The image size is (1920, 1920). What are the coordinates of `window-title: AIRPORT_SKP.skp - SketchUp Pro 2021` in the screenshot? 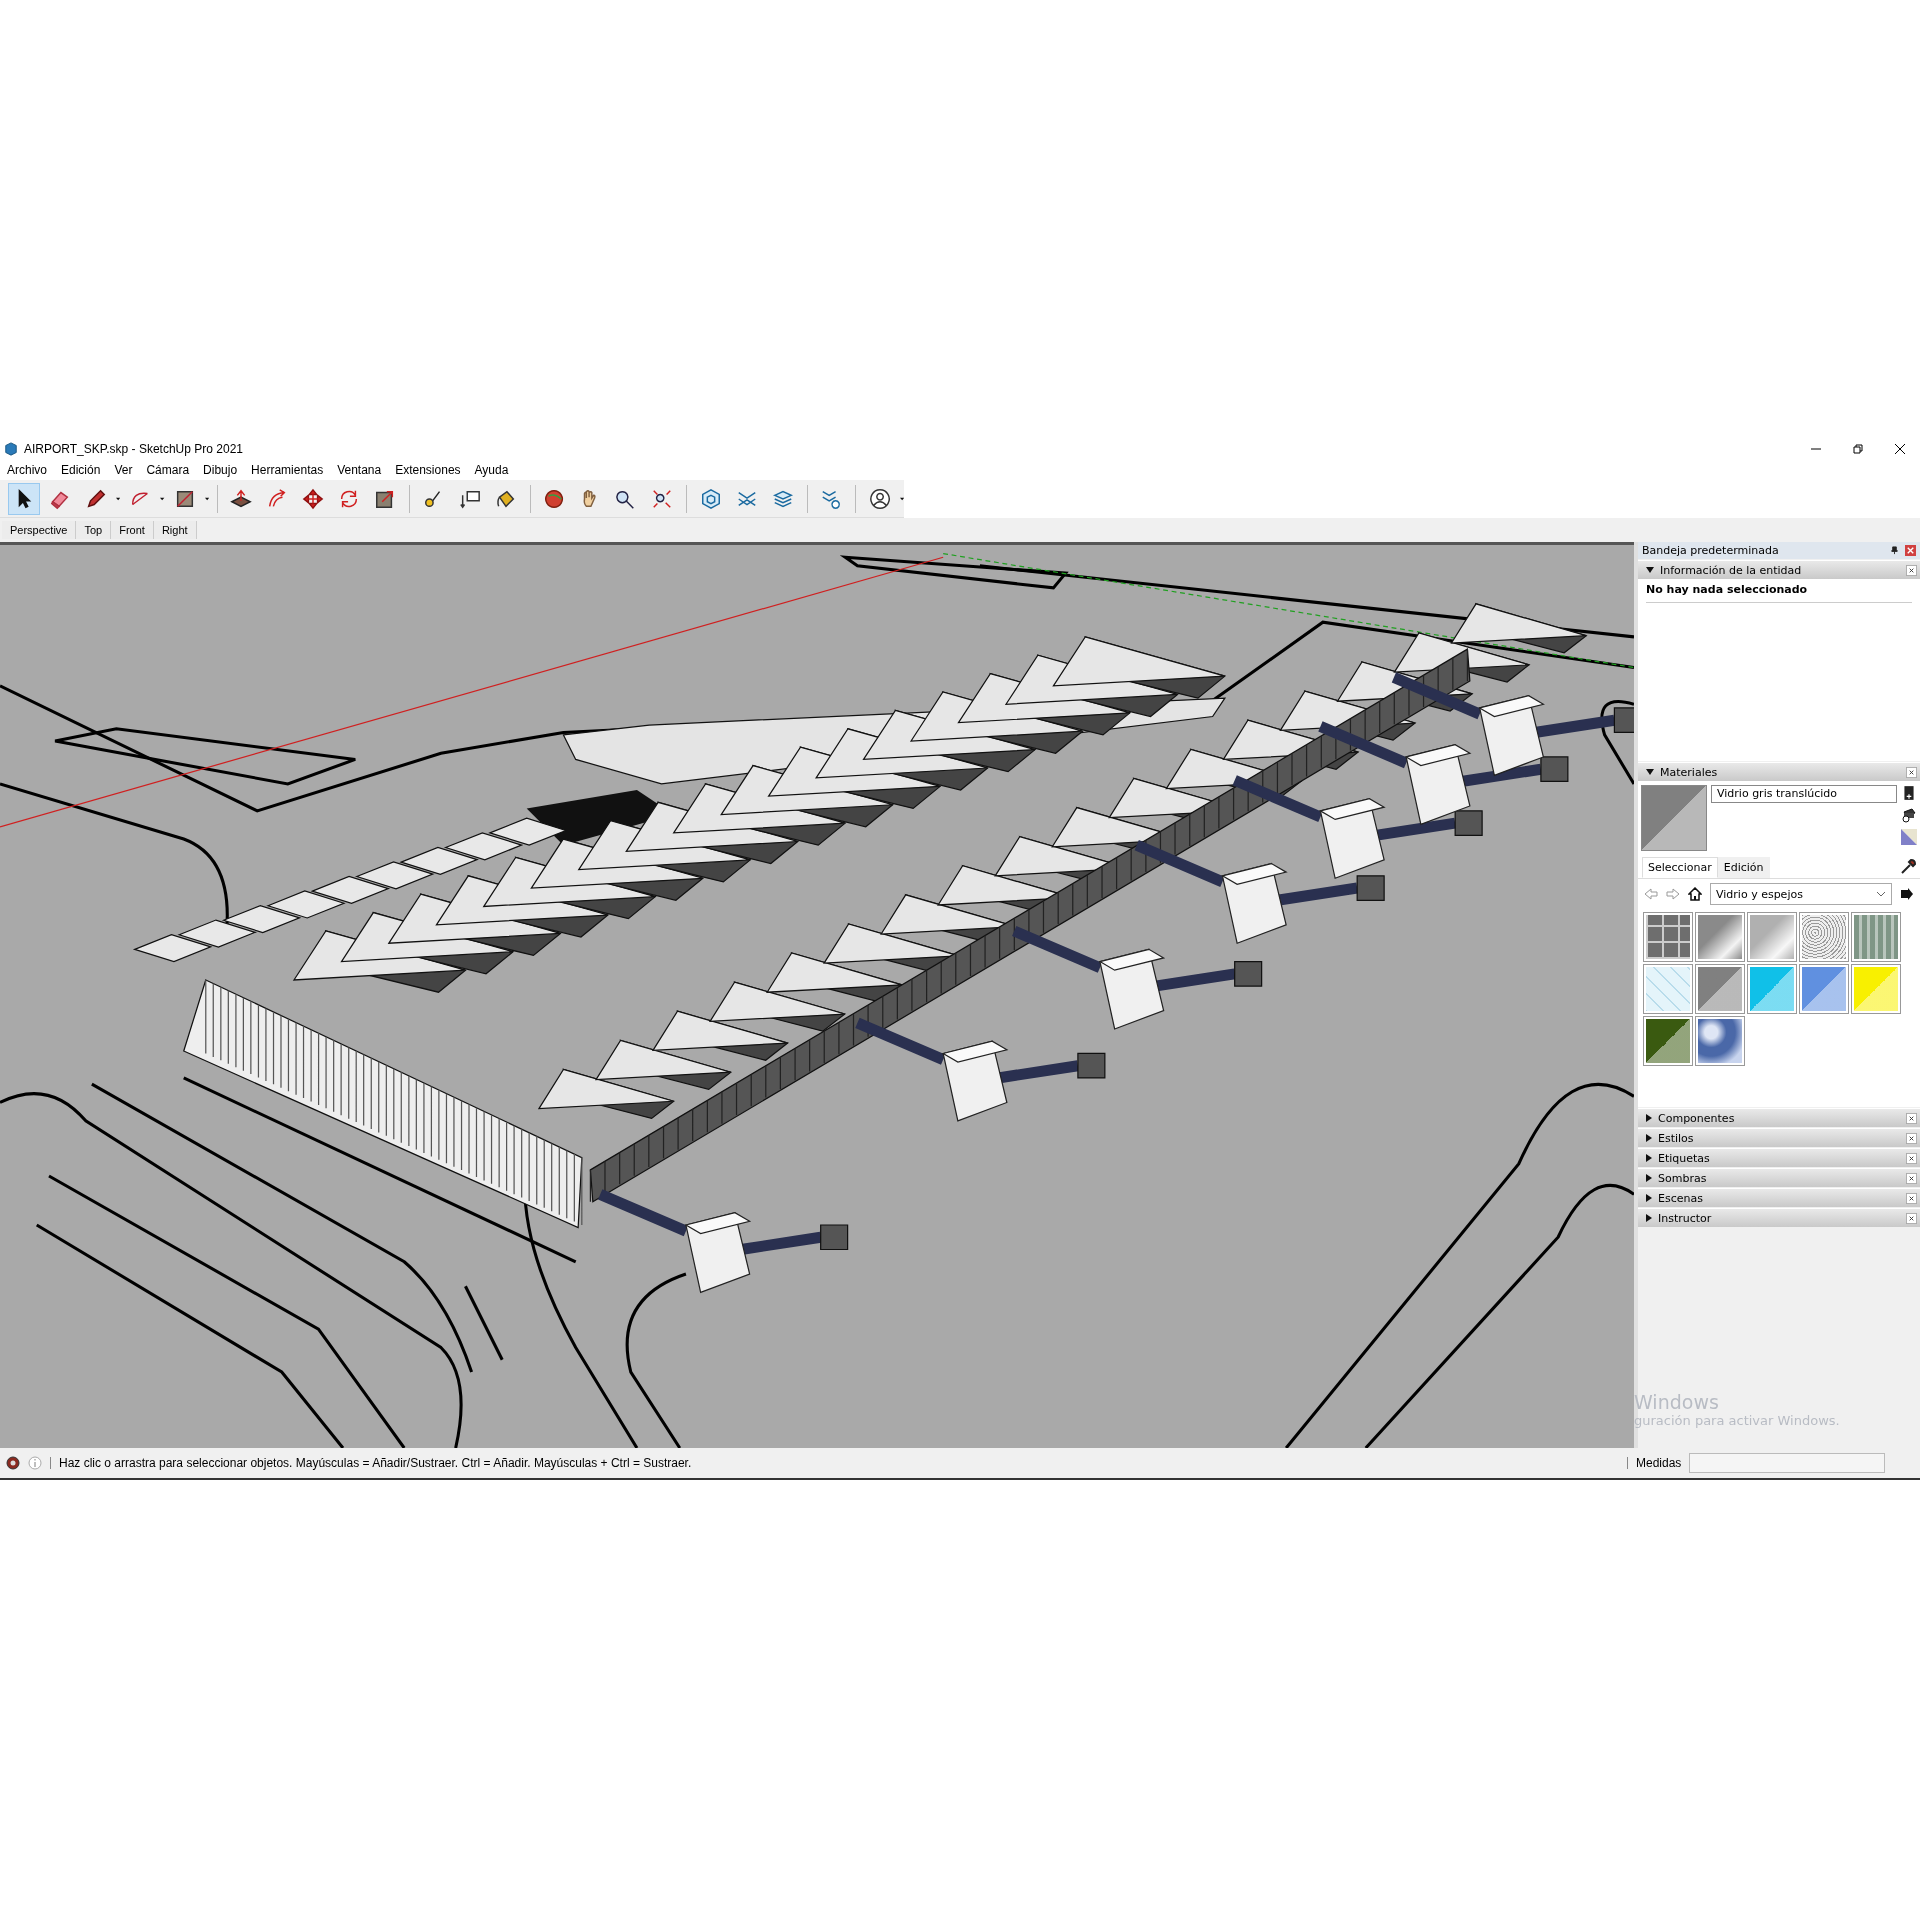 It's located at (133, 448).